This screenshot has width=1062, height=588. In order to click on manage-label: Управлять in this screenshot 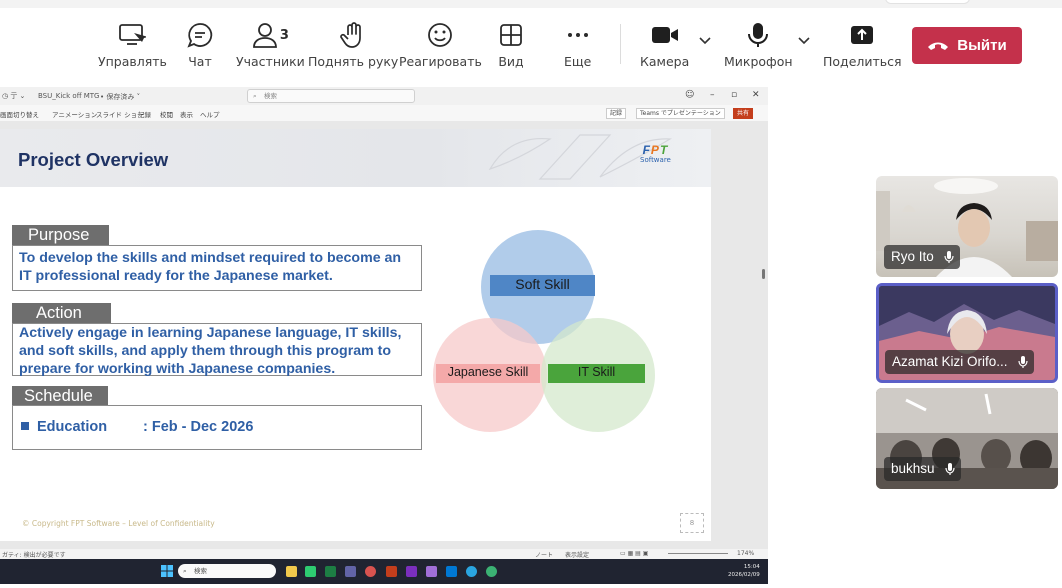, I will do `click(132, 61)`.